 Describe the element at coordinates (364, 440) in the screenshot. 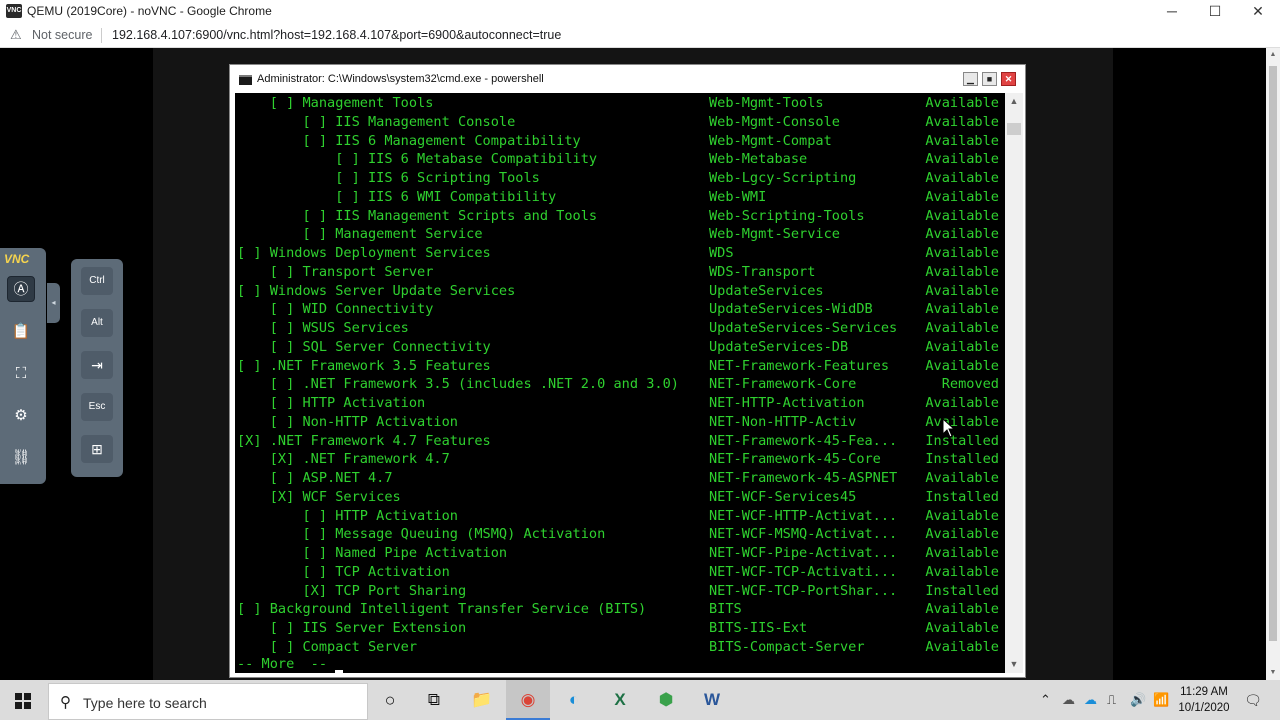

I see `feature-display-name: [X] .NET Framework 4.7 Features` at that location.